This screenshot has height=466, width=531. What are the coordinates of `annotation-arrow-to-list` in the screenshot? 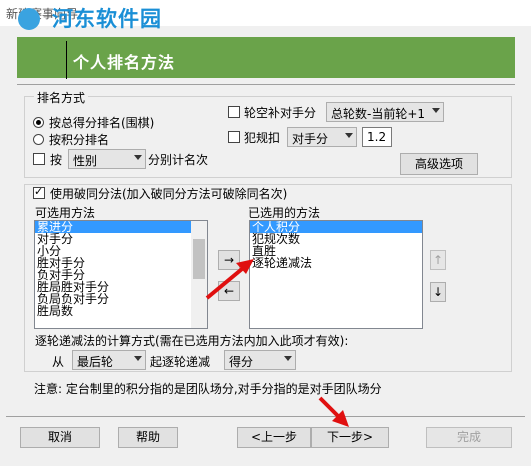 It's located at (229, 279).